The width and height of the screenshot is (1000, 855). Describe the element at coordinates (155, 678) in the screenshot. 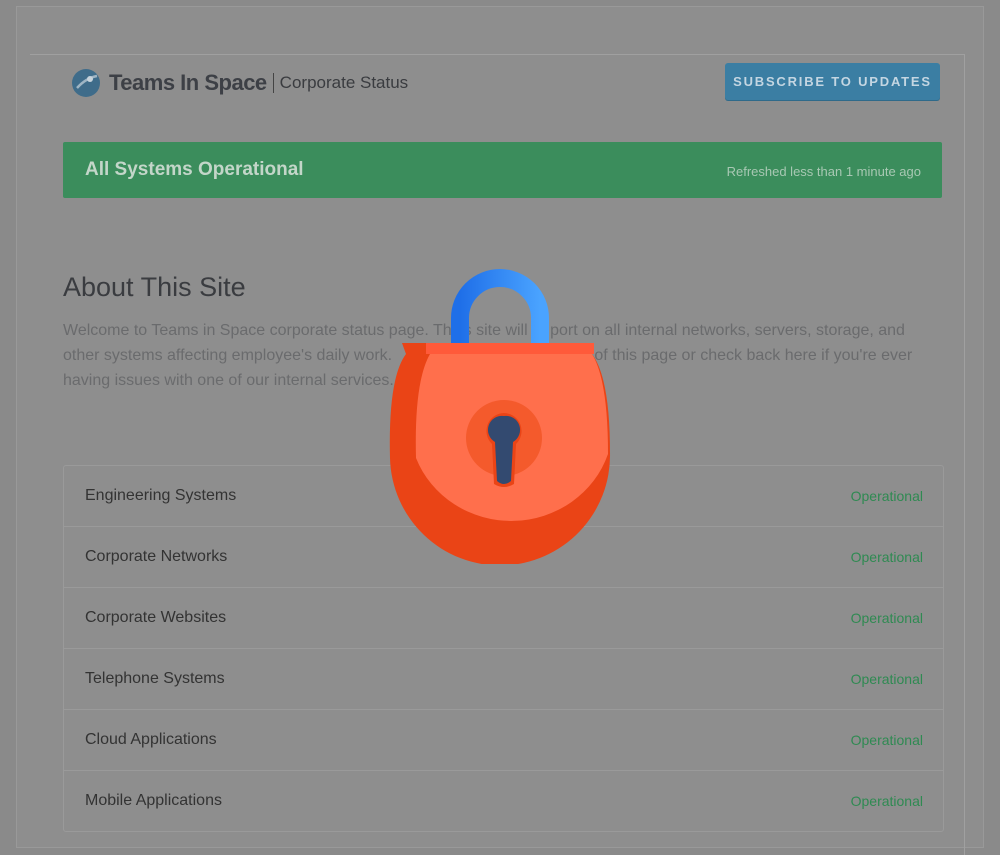

I see `component-name: Telephone Systems` at that location.